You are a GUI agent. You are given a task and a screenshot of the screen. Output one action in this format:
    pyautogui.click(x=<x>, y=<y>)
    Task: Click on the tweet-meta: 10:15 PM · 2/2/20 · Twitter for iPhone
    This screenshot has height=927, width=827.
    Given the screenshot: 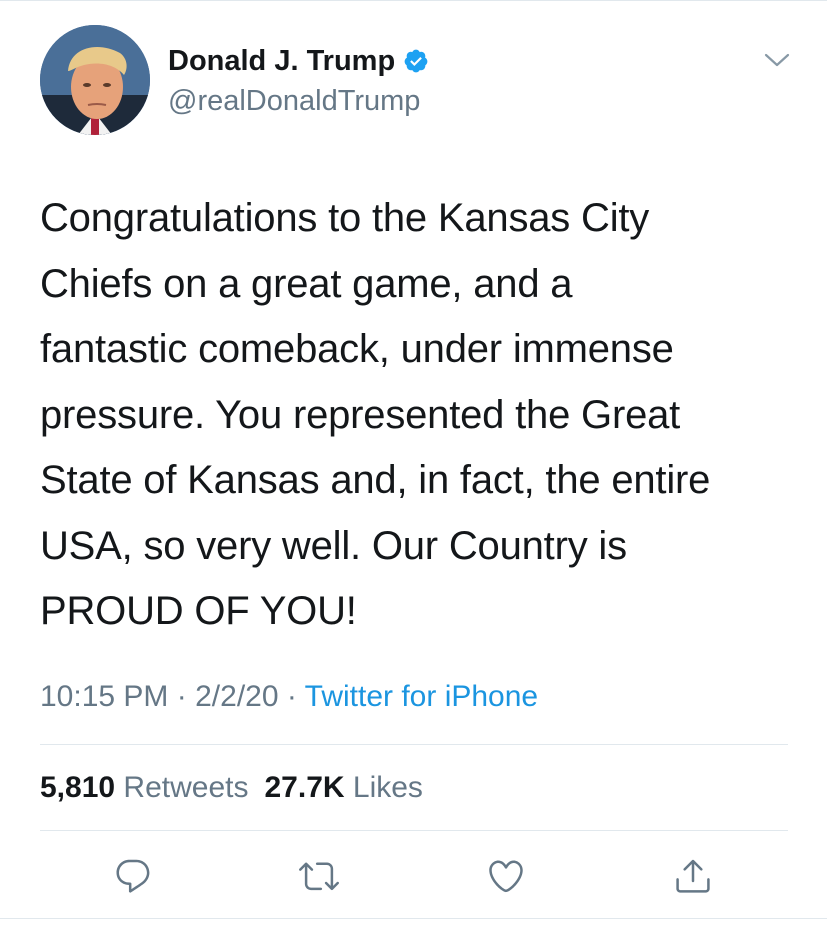 What is the action you would take?
    pyautogui.click(x=289, y=697)
    